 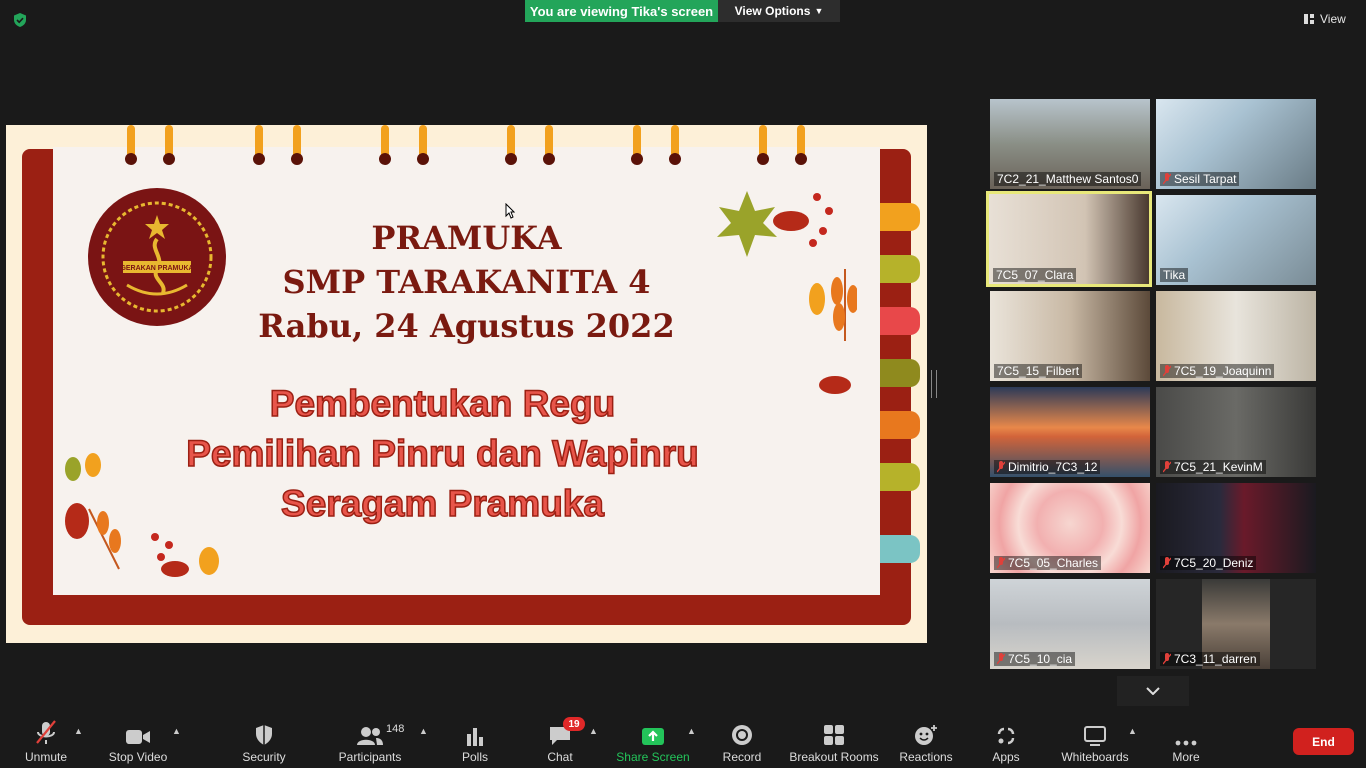 I want to click on breakout-rooms-button: Breakout Rooms, so click(x=834, y=740).